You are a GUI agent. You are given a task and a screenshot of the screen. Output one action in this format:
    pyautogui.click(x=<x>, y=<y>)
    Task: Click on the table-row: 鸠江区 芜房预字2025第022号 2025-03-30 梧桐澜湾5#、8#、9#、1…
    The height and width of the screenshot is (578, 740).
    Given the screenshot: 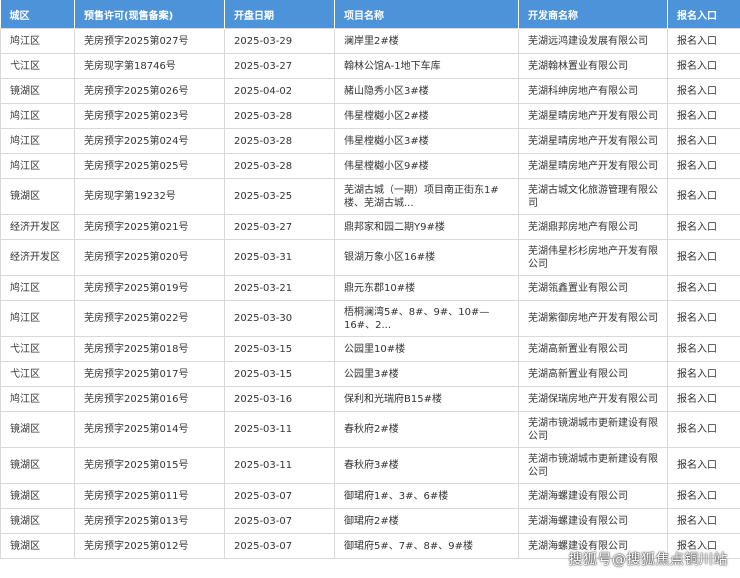 What is the action you would take?
    pyautogui.click(x=370, y=318)
    